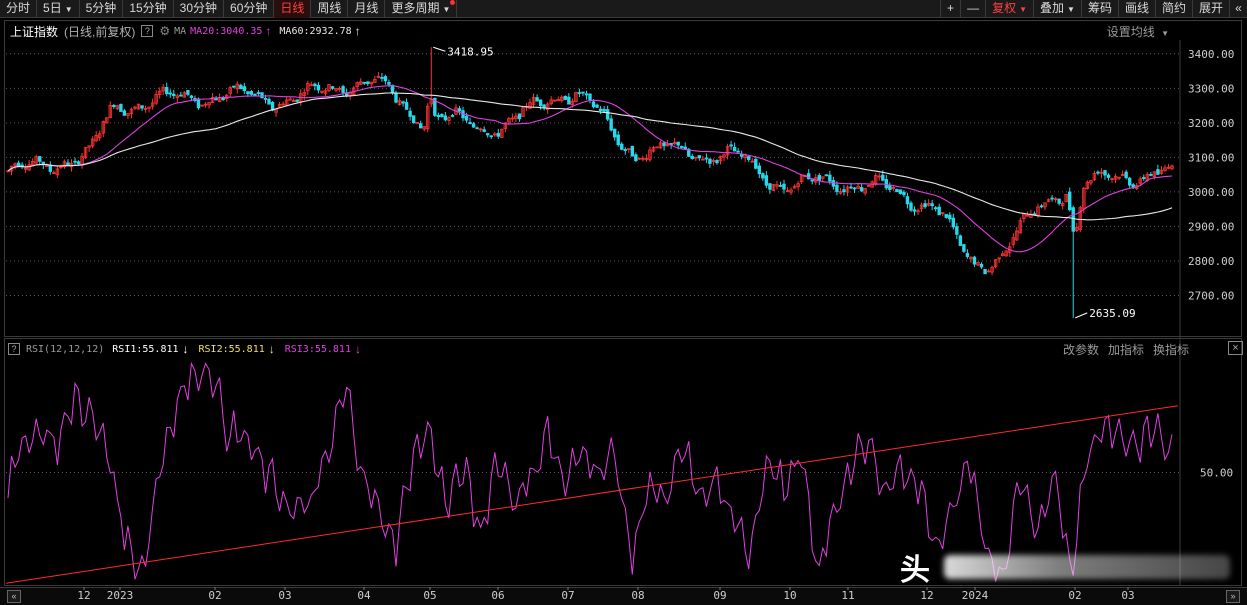 This screenshot has width=1247, height=605. I want to click on switch-indicator-button: 换指标, so click(1171, 349).